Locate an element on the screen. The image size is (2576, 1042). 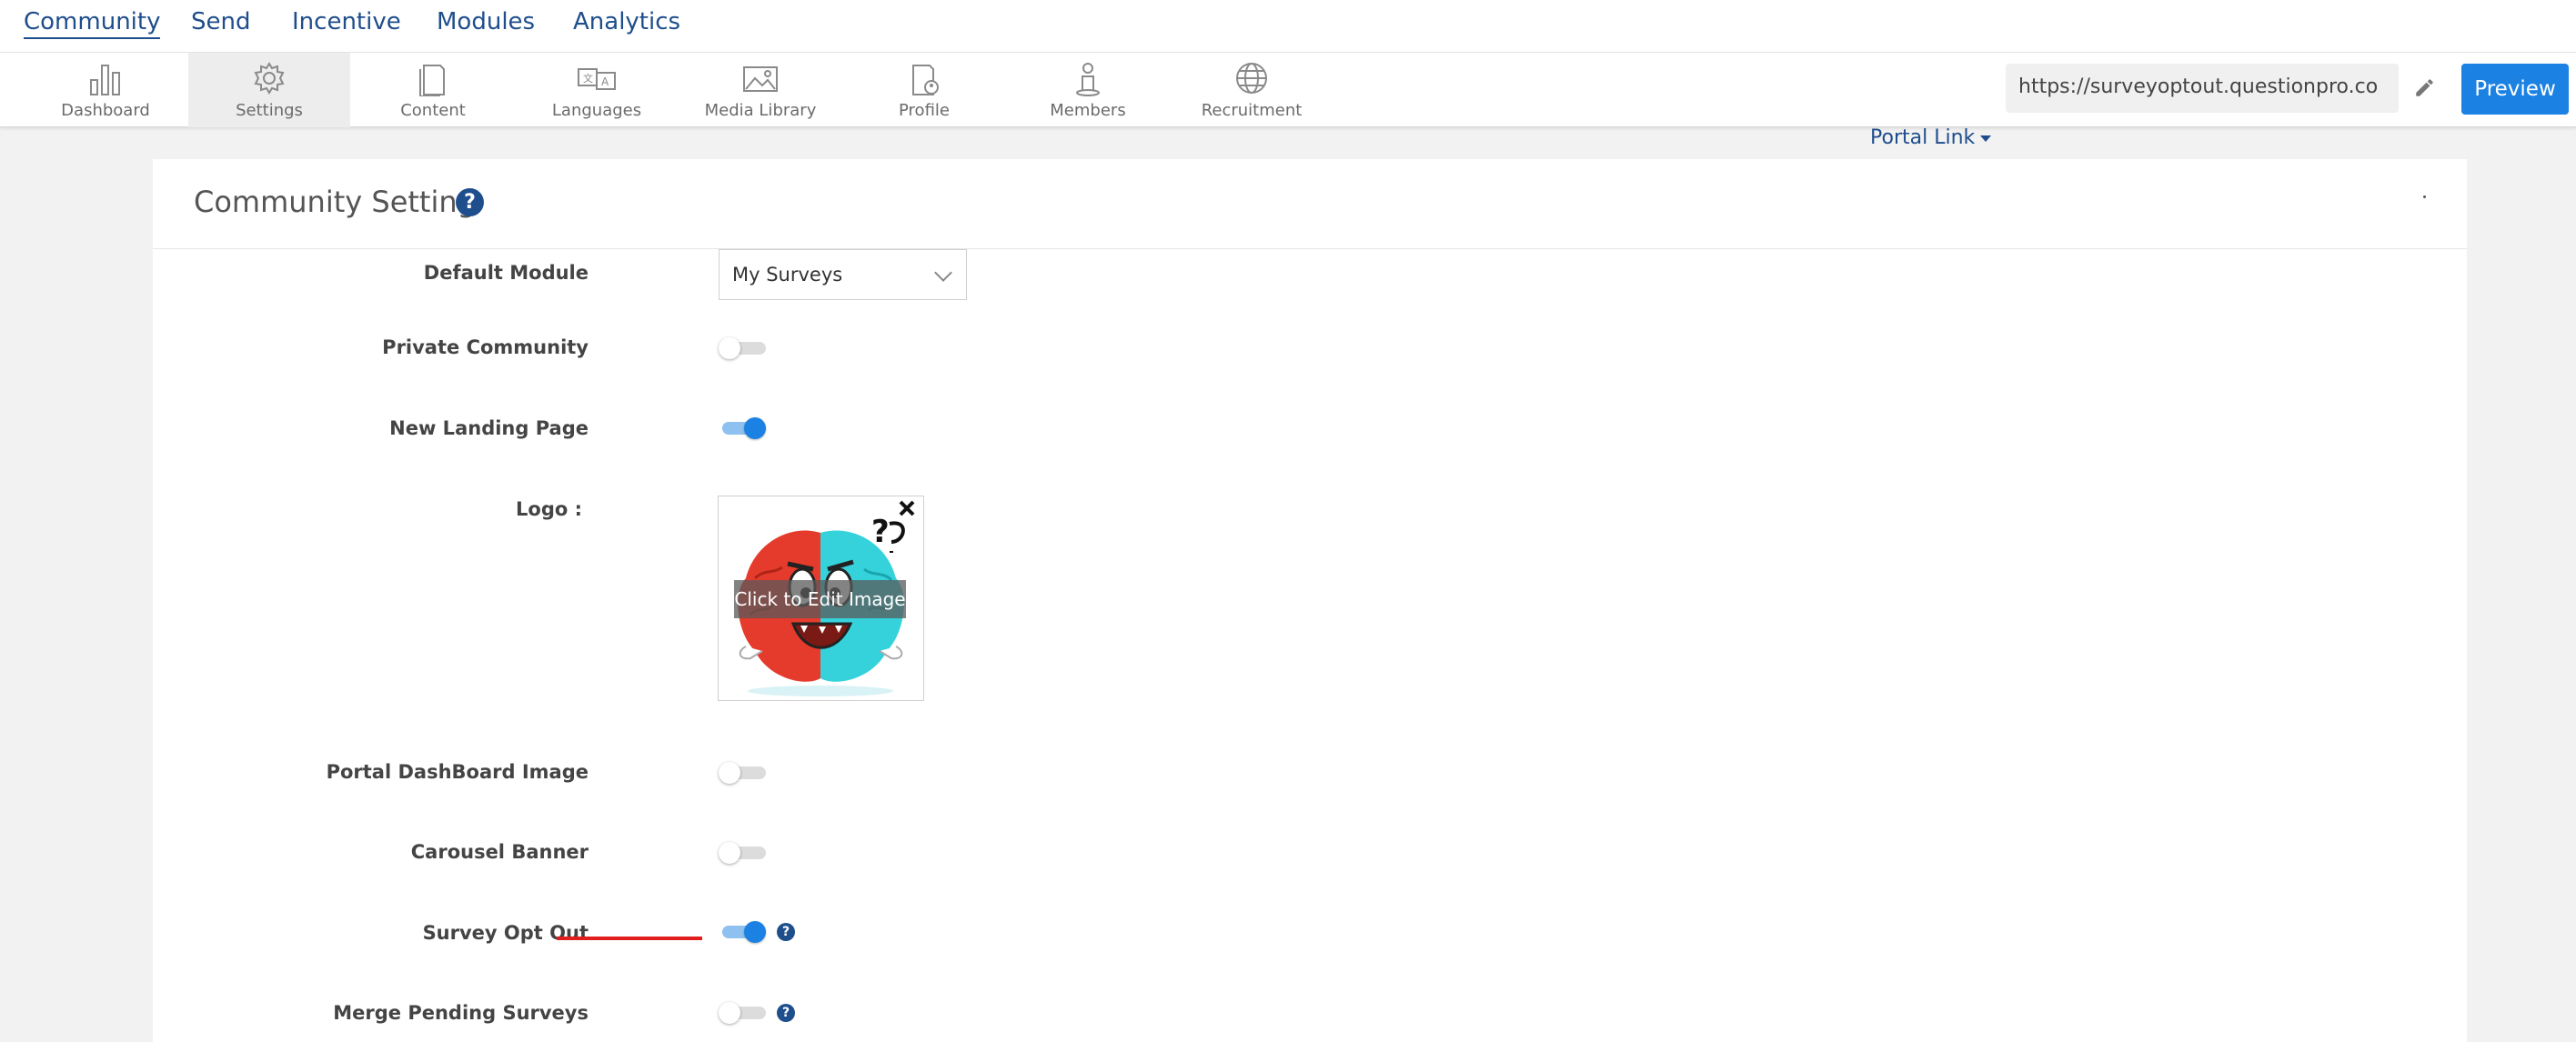
person-icon is located at coordinates (1088, 80).